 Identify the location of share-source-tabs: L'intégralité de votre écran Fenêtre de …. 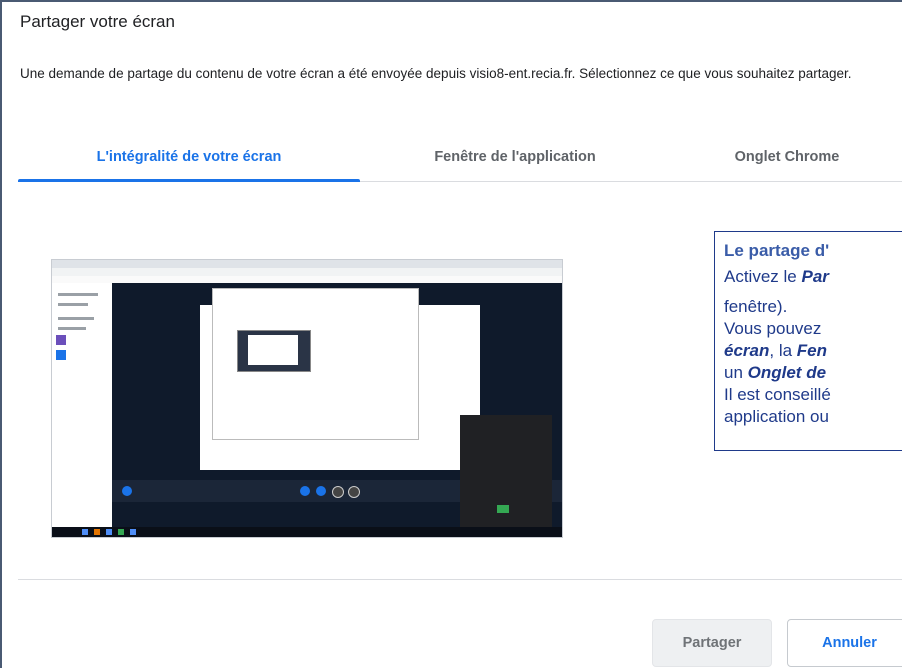
(460, 160).